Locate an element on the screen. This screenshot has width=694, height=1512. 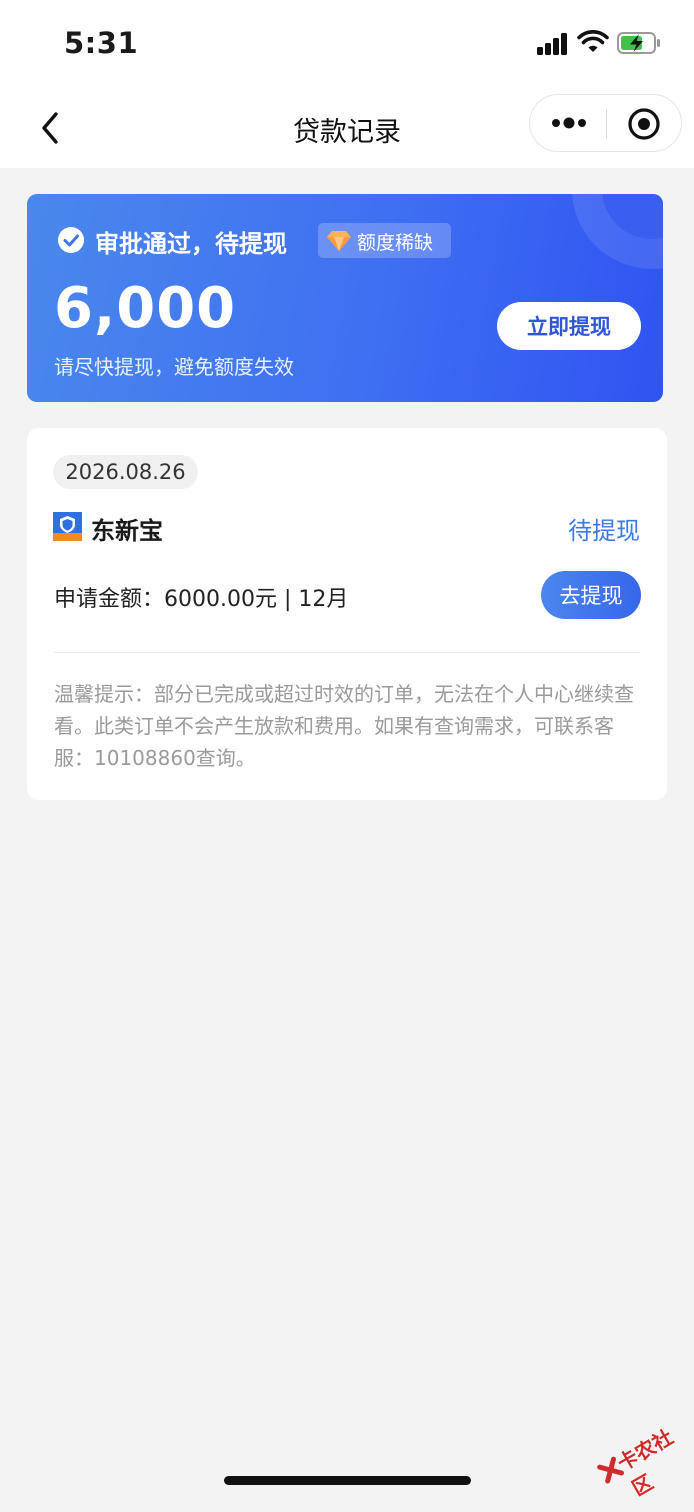
banner-hint: 请尽快提现，避免额度失效 is located at coordinates (174, 367).